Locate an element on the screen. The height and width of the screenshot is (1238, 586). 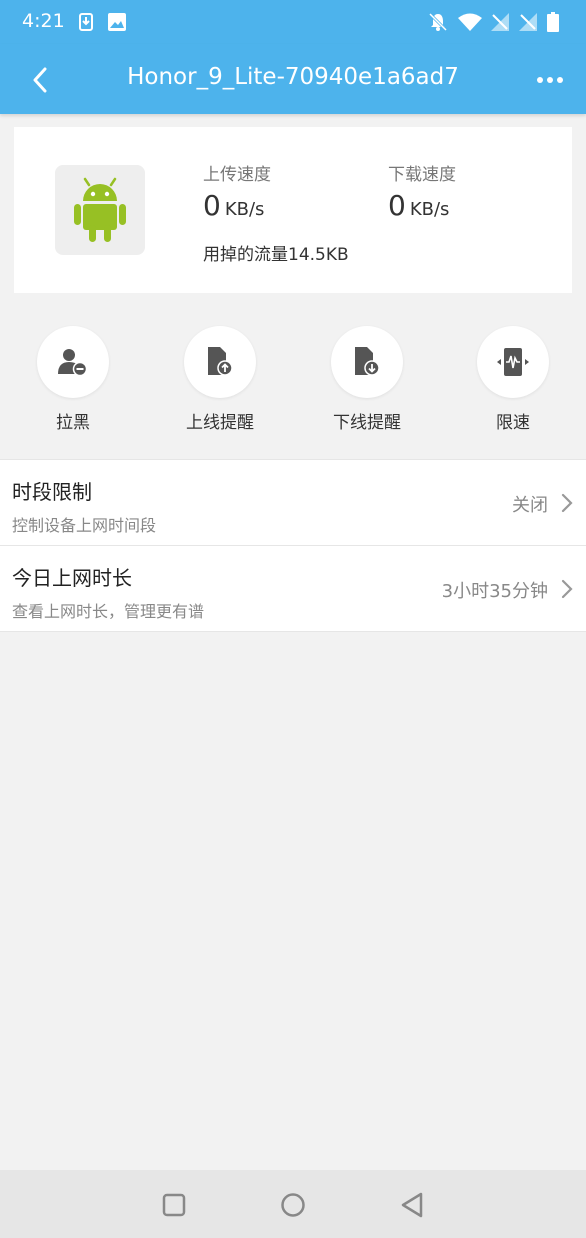
device-info-card: 上传速度 0 KB/s 下载速度 0 KB/s 用掉的流量14.5KB is located at coordinates (293, 210).